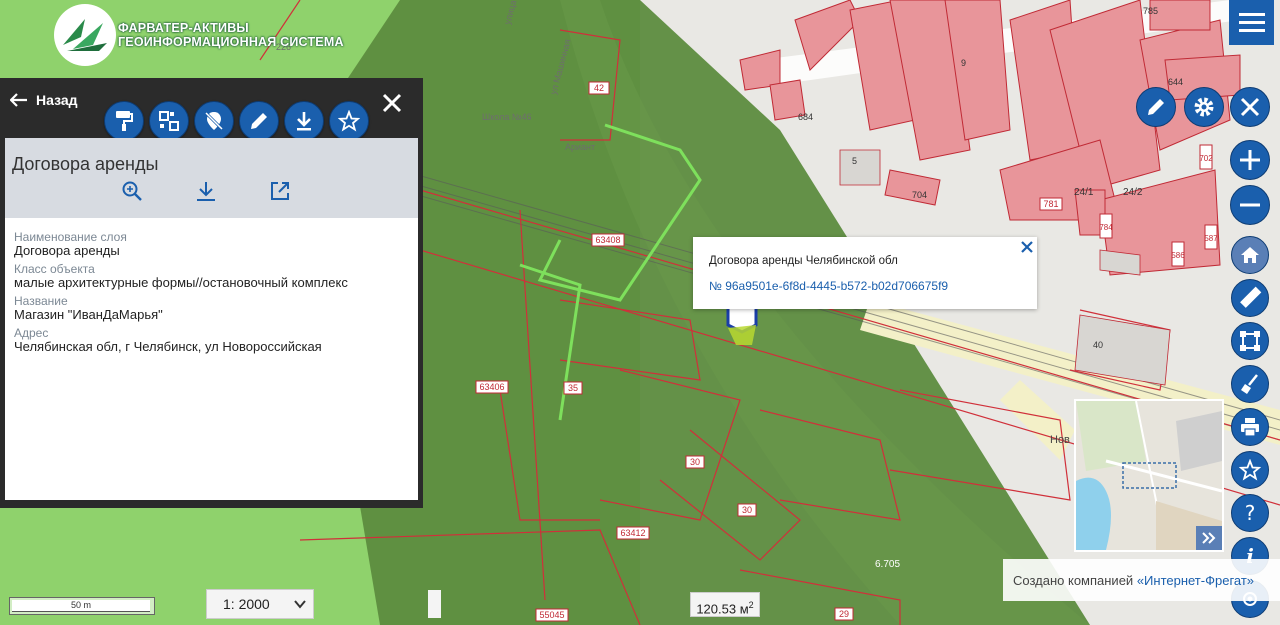 This screenshot has width=1280, height=625. What do you see at coordinates (1149, 475) in the screenshot?
I see `overview-minimap` at bounding box center [1149, 475].